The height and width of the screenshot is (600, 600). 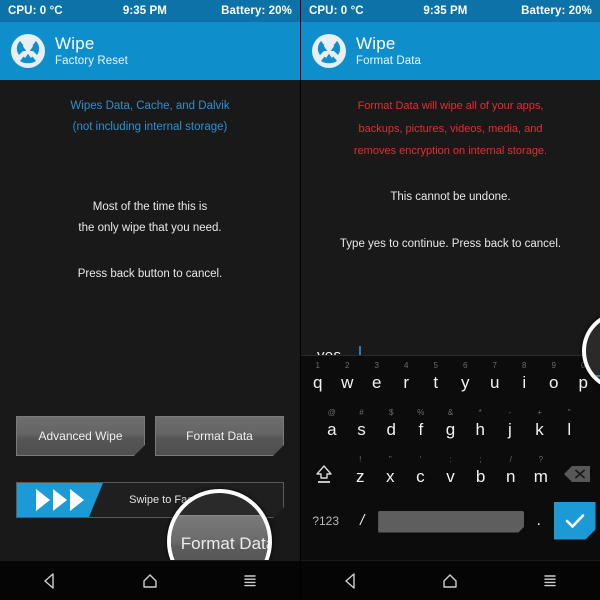 I want to click on key-h: * h, so click(x=480, y=426).